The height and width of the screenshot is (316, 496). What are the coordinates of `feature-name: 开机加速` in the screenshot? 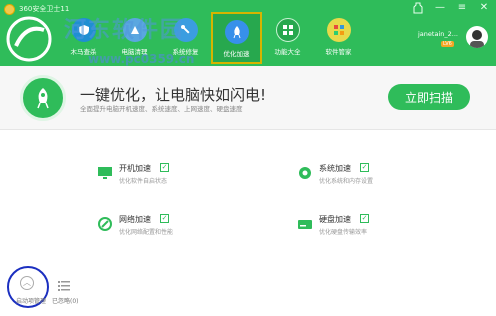 It's located at (135, 168).